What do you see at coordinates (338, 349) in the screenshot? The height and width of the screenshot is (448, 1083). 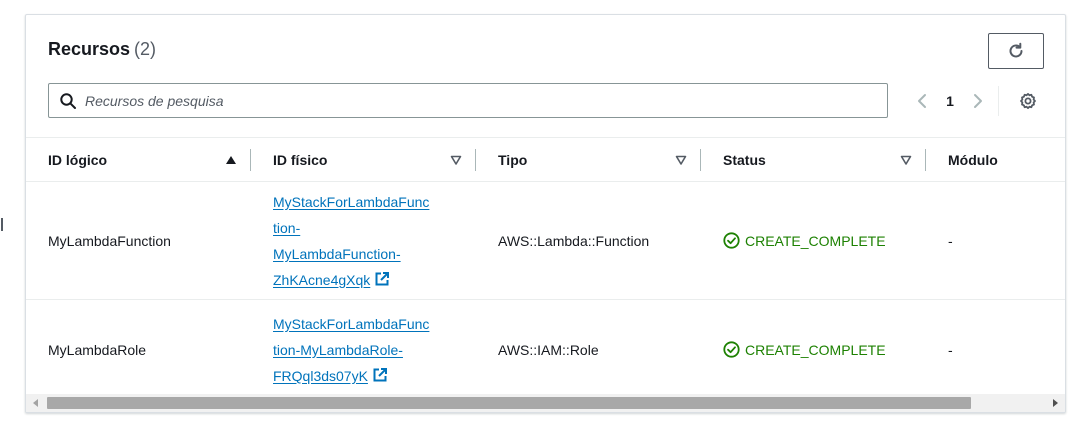 I see `link-text-line: tion-MyLambdaRole-` at bounding box center [338, 349].